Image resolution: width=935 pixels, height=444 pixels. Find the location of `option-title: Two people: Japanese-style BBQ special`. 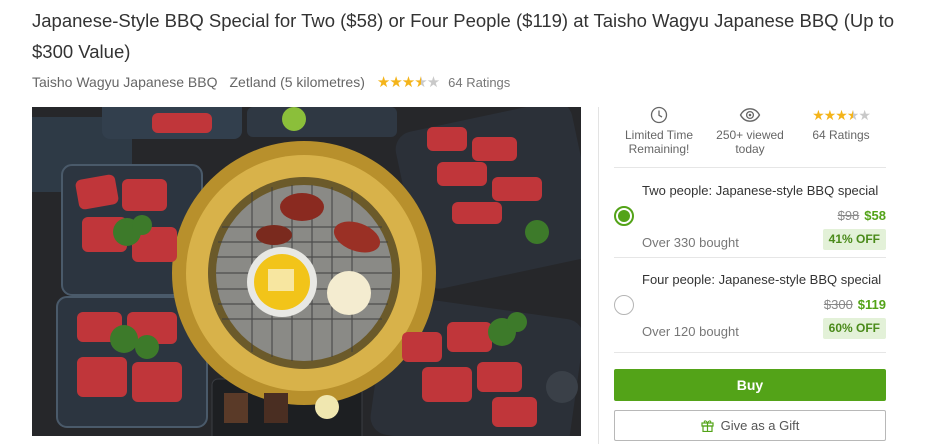

option-title: Two people: Japanese-style BBQ special is located at coordinates (760, 190).